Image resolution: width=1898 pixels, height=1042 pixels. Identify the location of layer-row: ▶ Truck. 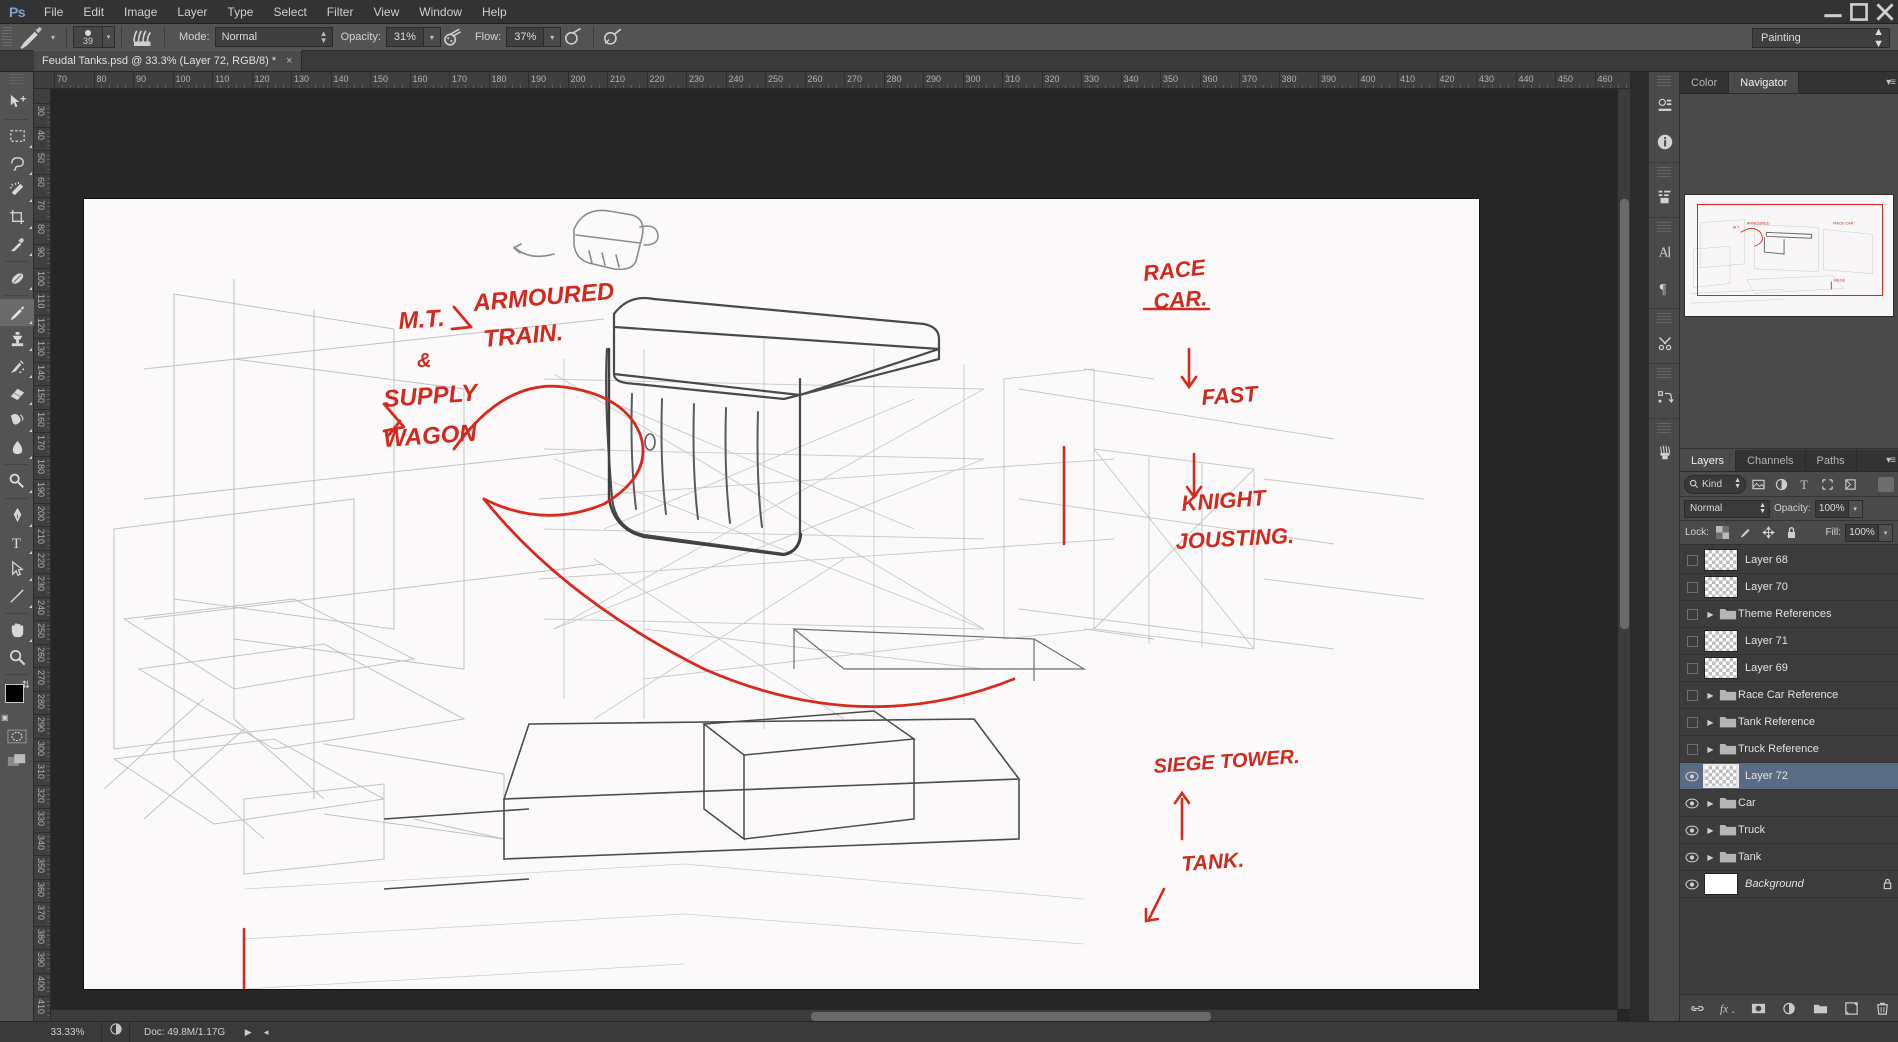
(1789, 830).